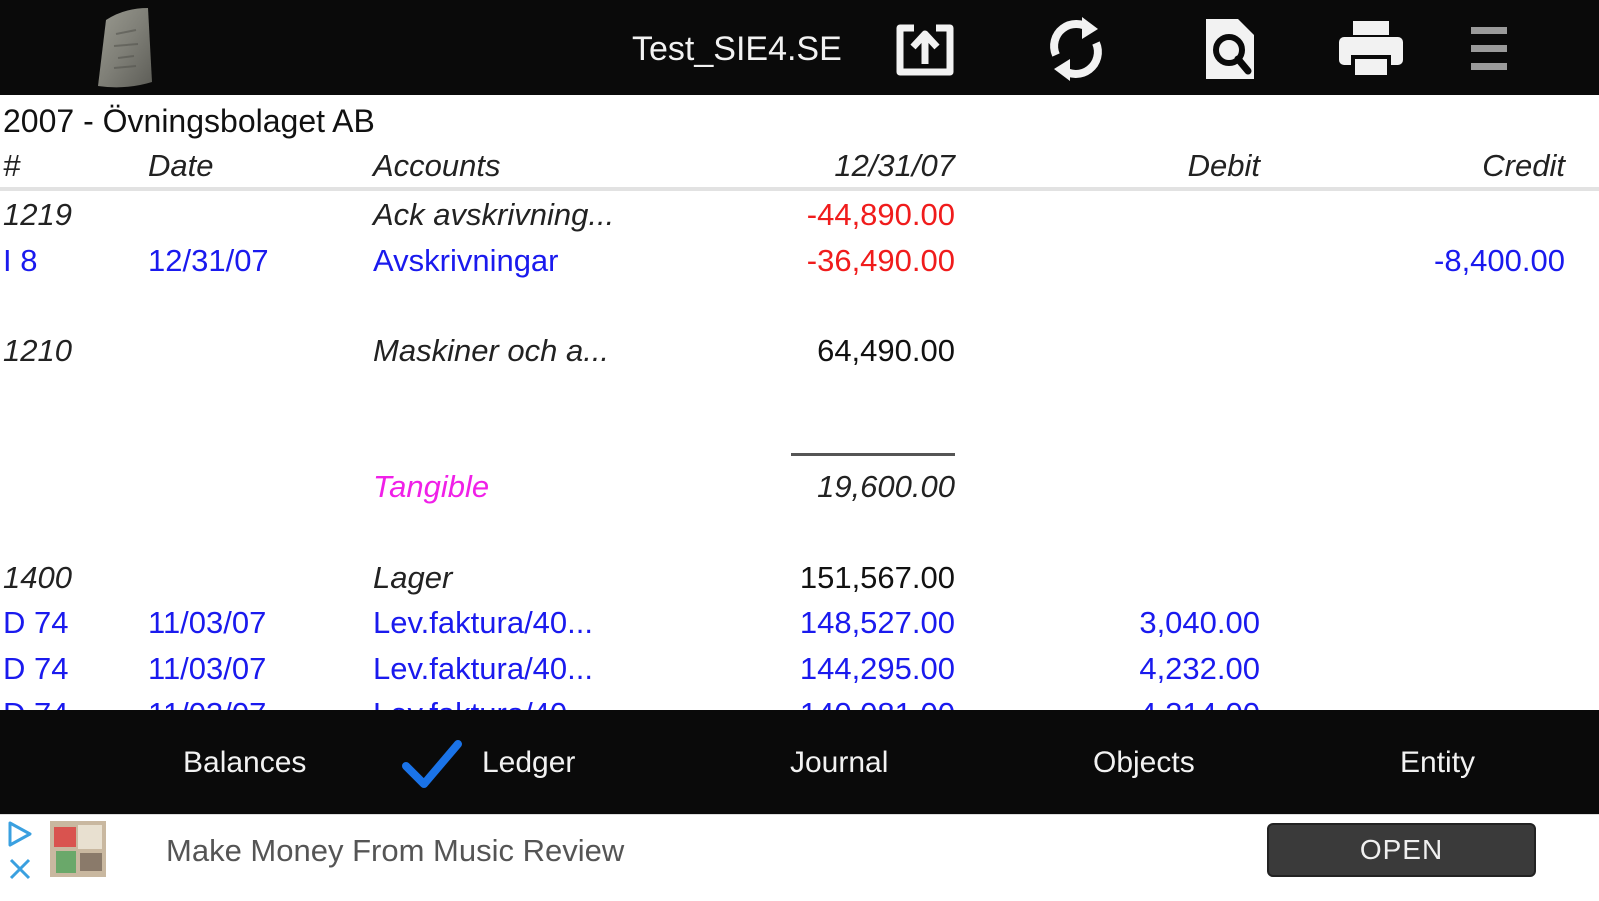 The image size is (1599, 901). I want to click on sync-icon, so click(1076, 49).